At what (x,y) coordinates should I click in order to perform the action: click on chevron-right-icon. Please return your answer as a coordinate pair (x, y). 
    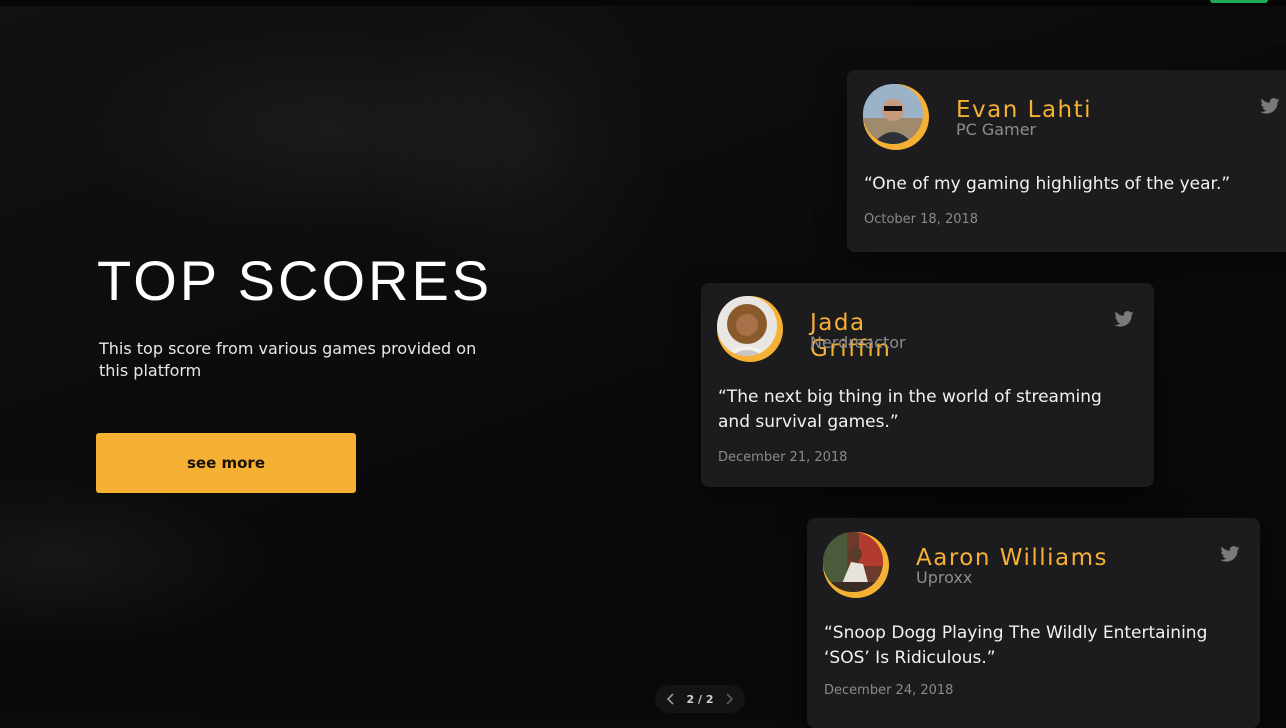
    Looking at the image, I should click on (730, 699).